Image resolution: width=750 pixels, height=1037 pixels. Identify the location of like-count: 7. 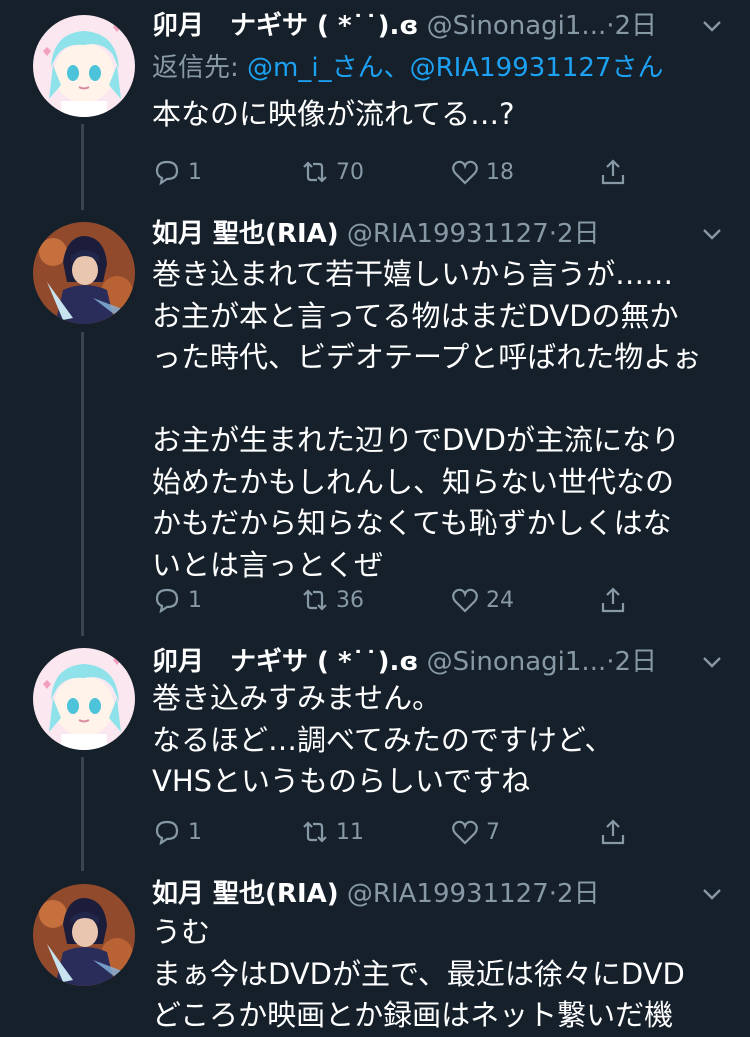
(493, 832).